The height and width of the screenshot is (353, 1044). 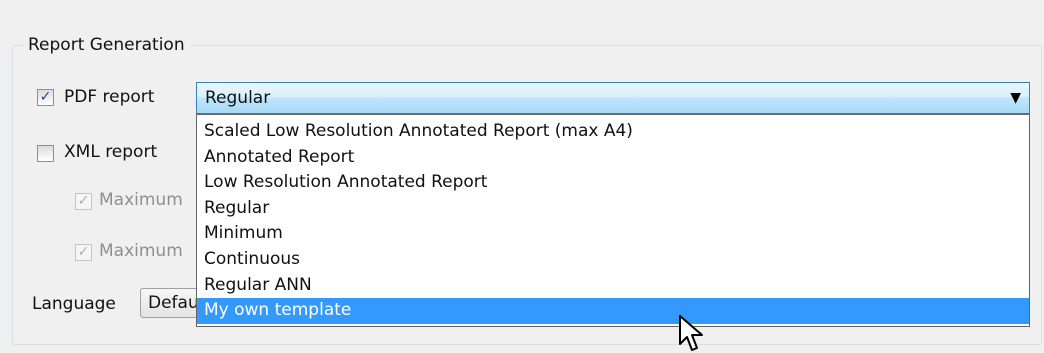 I want to click on dropdown-option: Annotated Report, so click(x=613, y=158).